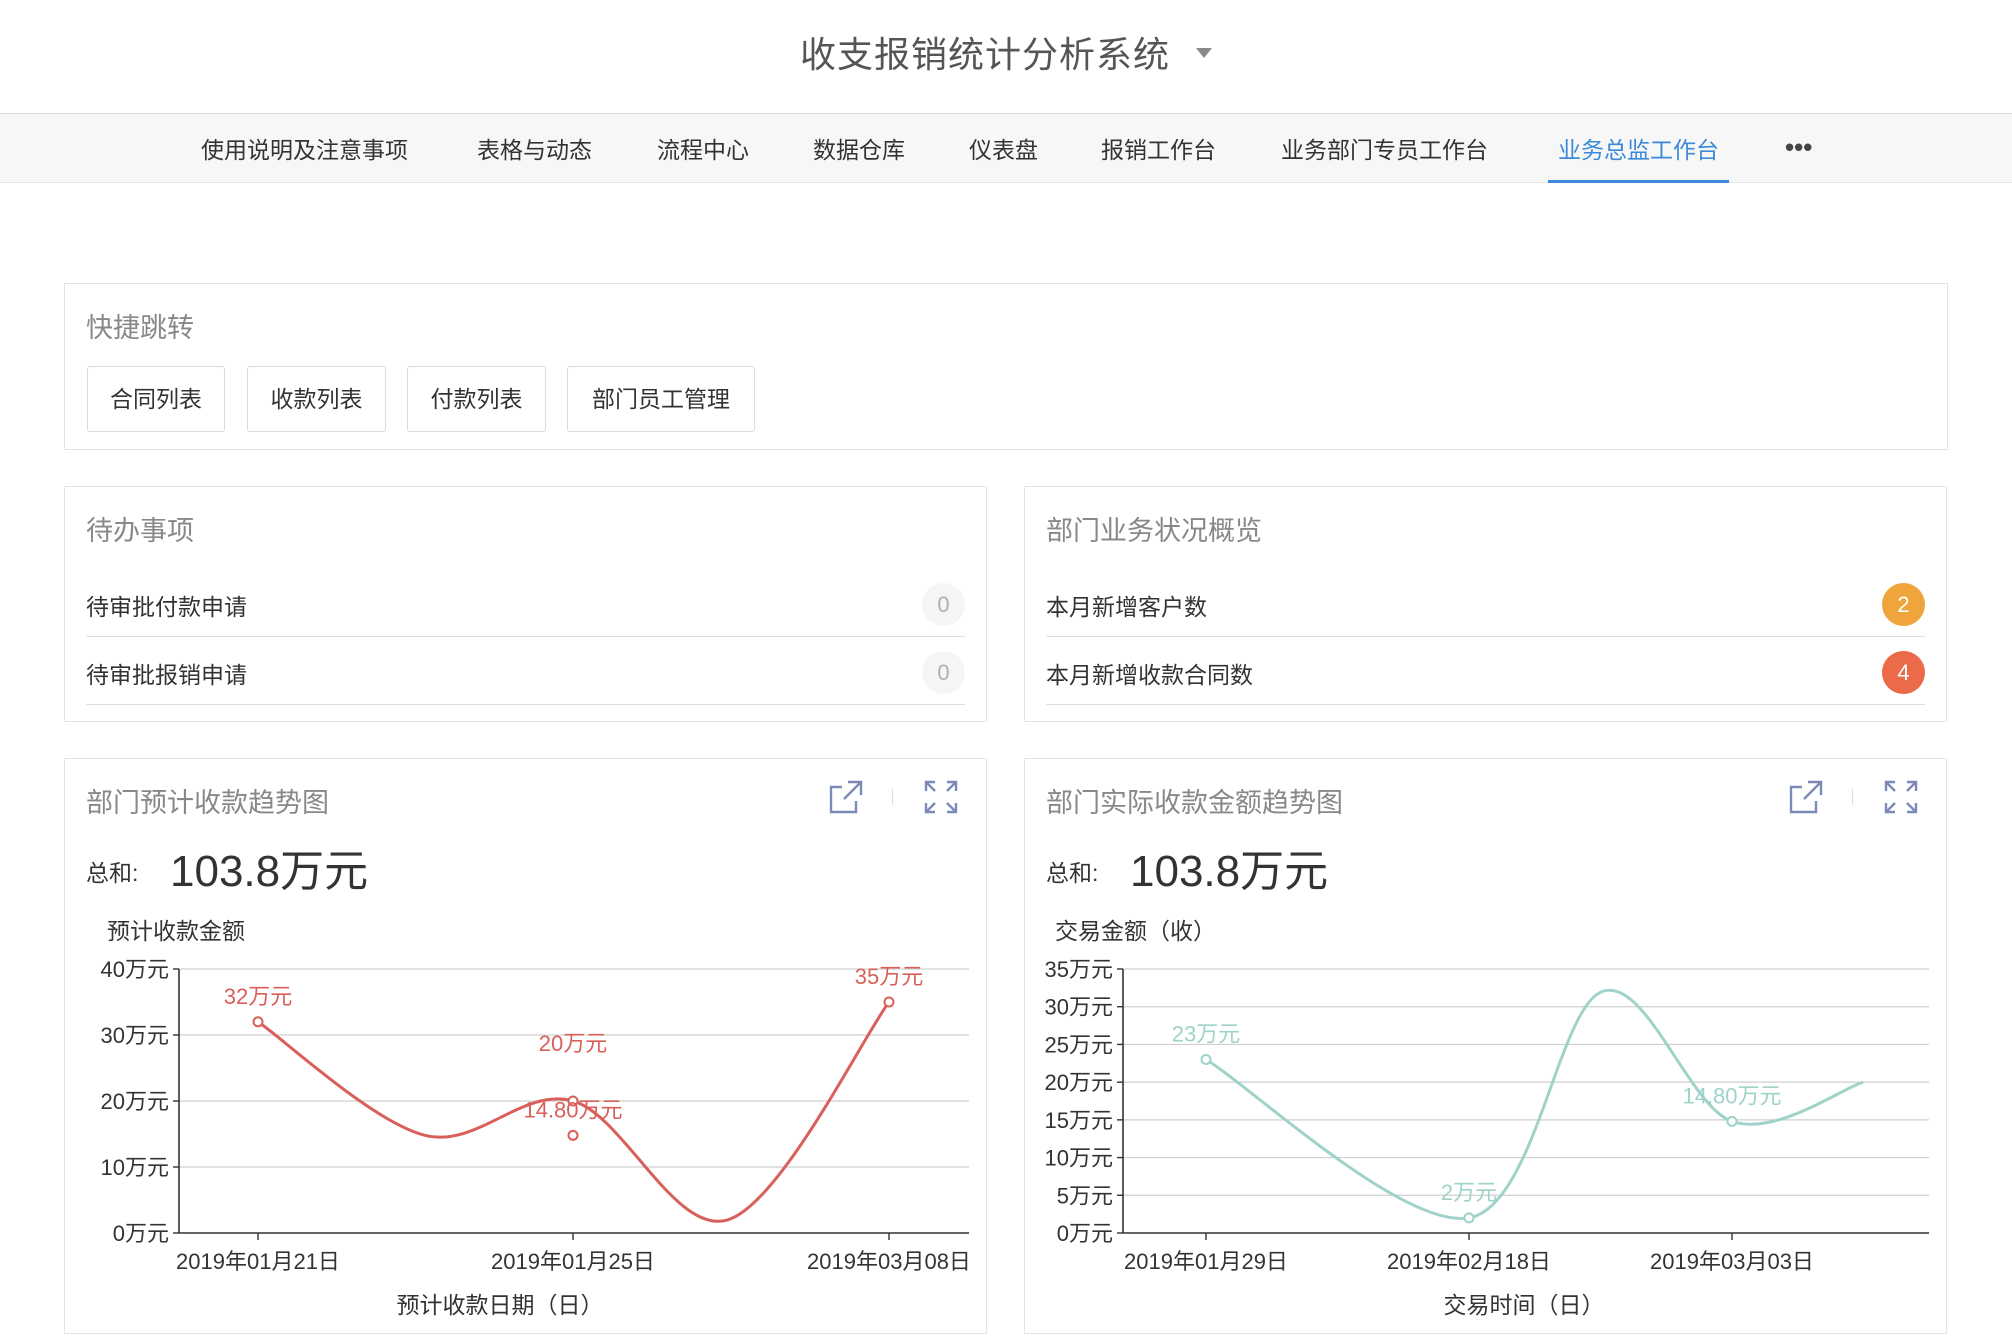 The image size is (2012, 1340). Describe the element at coordinates (1079, 969) in the screenshot. I see `y-tick-label: 35万元` at that location.